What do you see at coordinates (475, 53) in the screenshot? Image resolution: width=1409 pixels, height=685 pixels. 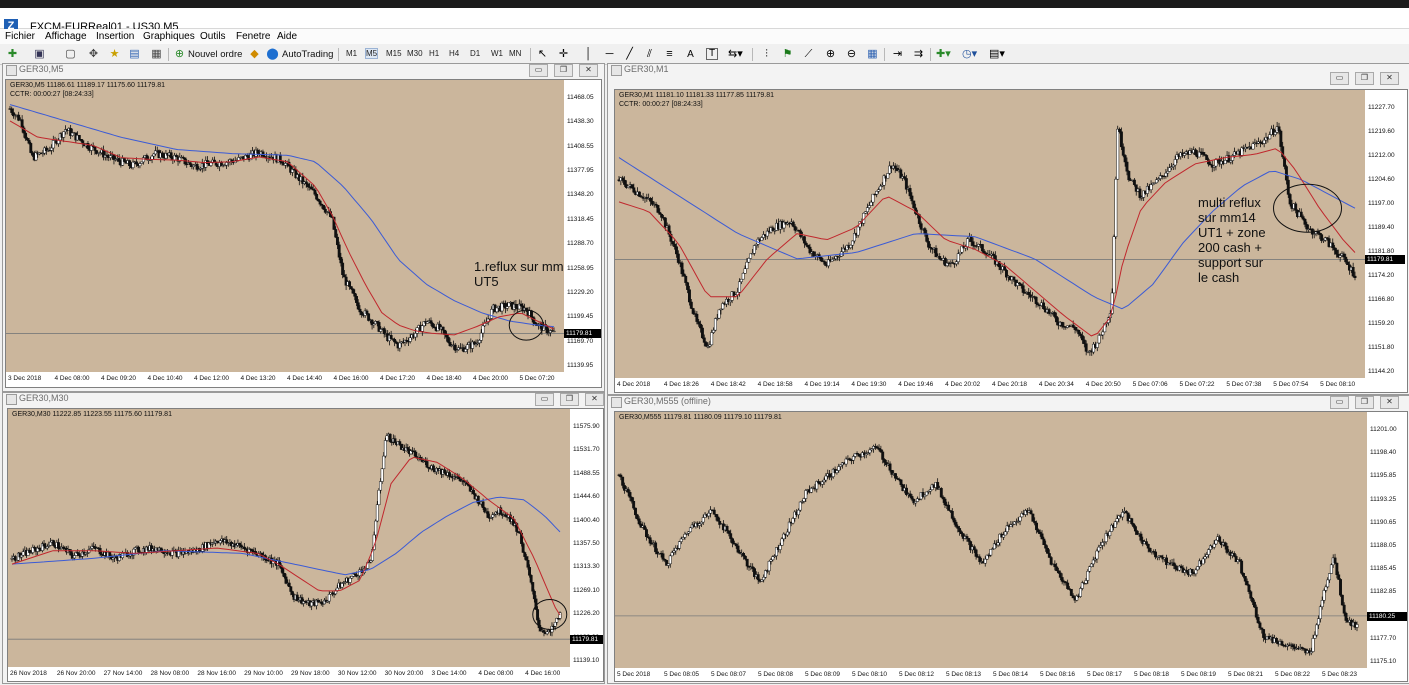 I see `timeframe-d1: D1` at bounding box center [475, 53].